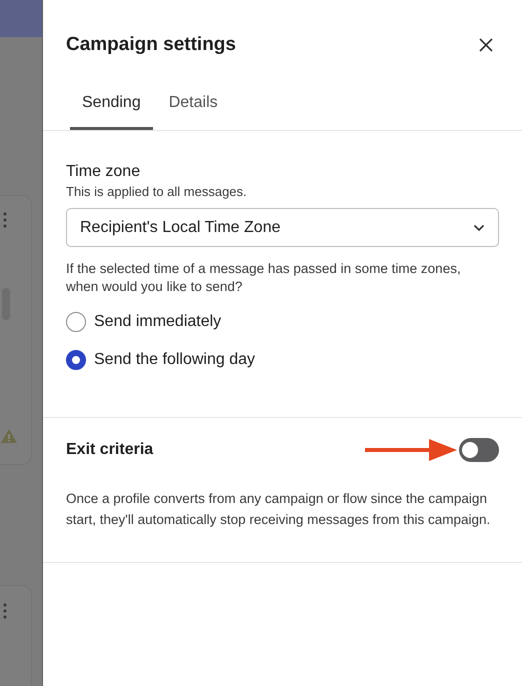 This screenshot has width=522, height=686. Describe the element at coordinates (193, 110) in the screenshot. I see `tab: Details` at that location.